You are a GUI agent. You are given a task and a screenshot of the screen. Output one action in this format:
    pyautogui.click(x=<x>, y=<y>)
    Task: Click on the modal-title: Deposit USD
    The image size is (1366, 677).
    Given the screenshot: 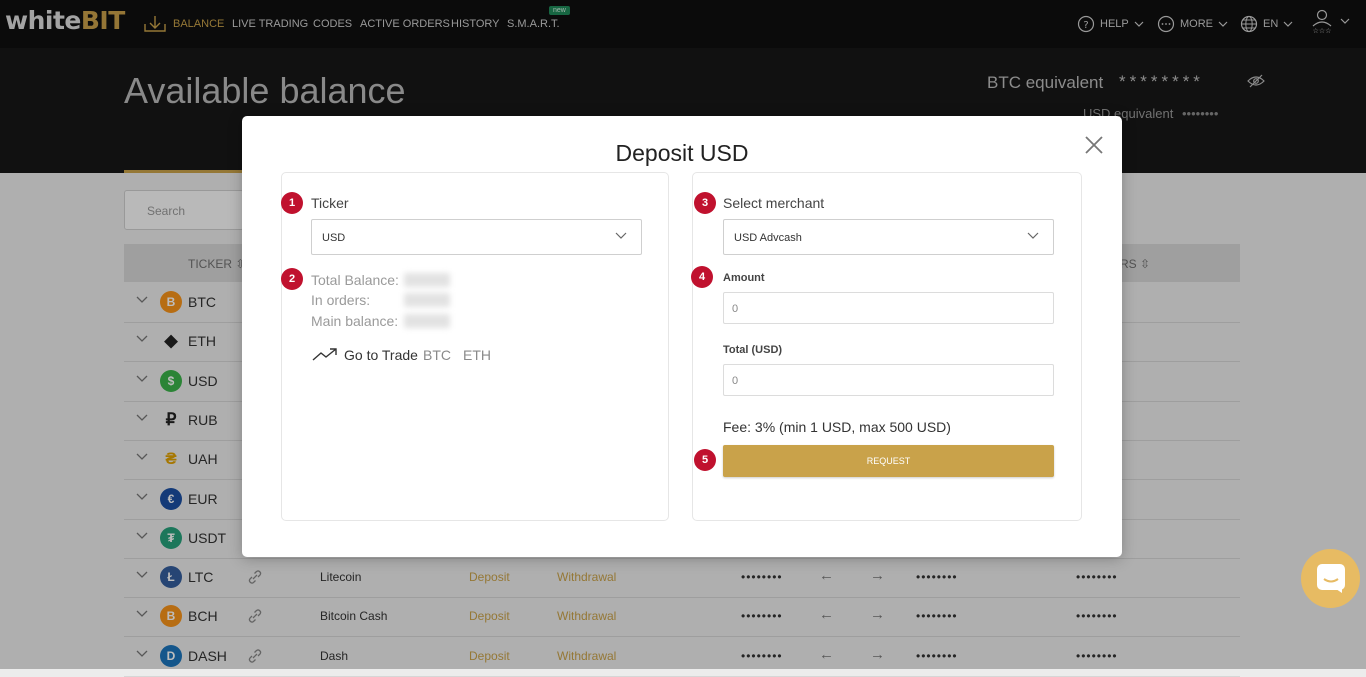 What is the action you would take?
    pyautogui.click(x=682, y=153)
    